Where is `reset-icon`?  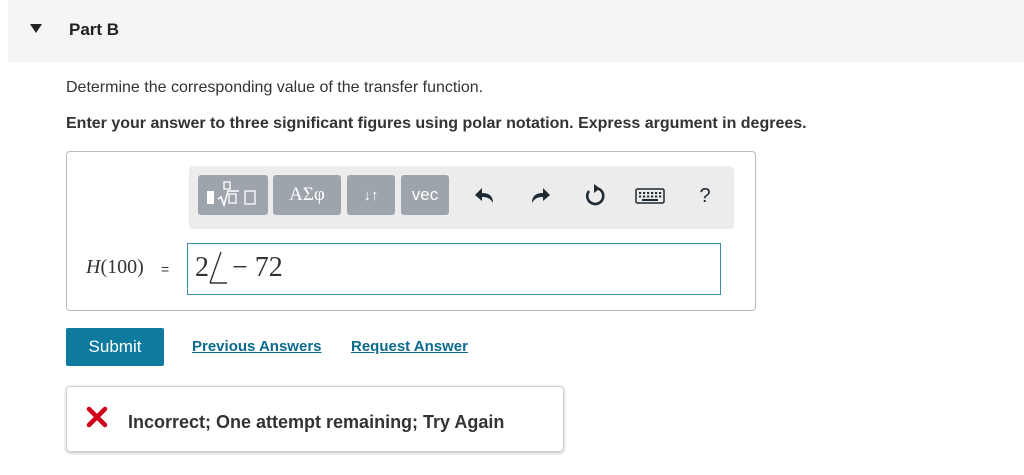
reset-icon is located at coordinates (595, 196).